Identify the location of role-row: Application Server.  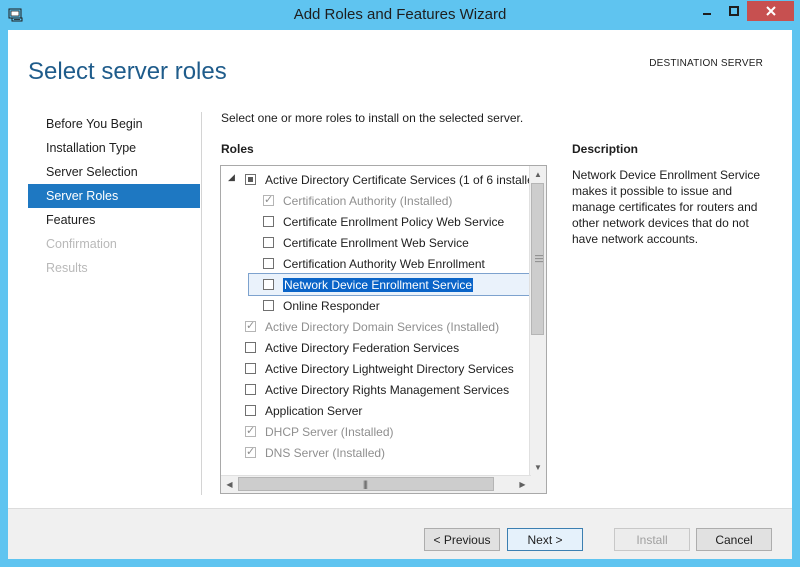
(303, 410).